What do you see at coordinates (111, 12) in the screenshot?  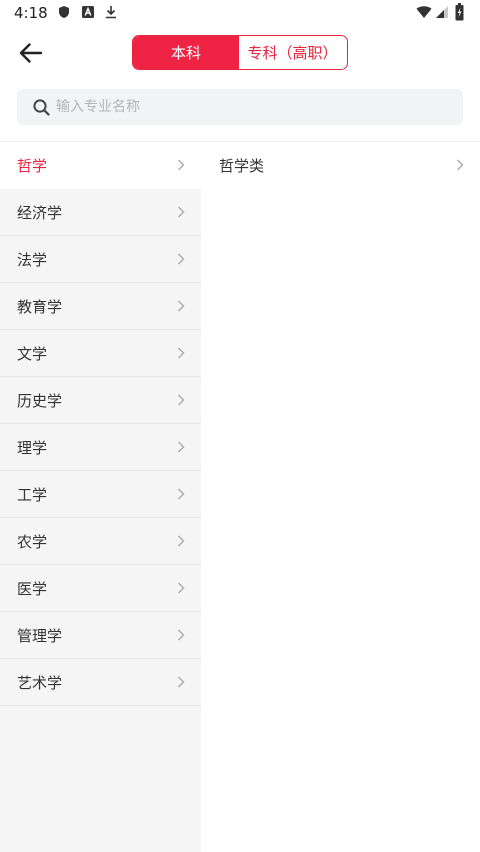 I see `download-icon` at bounding box center [111, 12].